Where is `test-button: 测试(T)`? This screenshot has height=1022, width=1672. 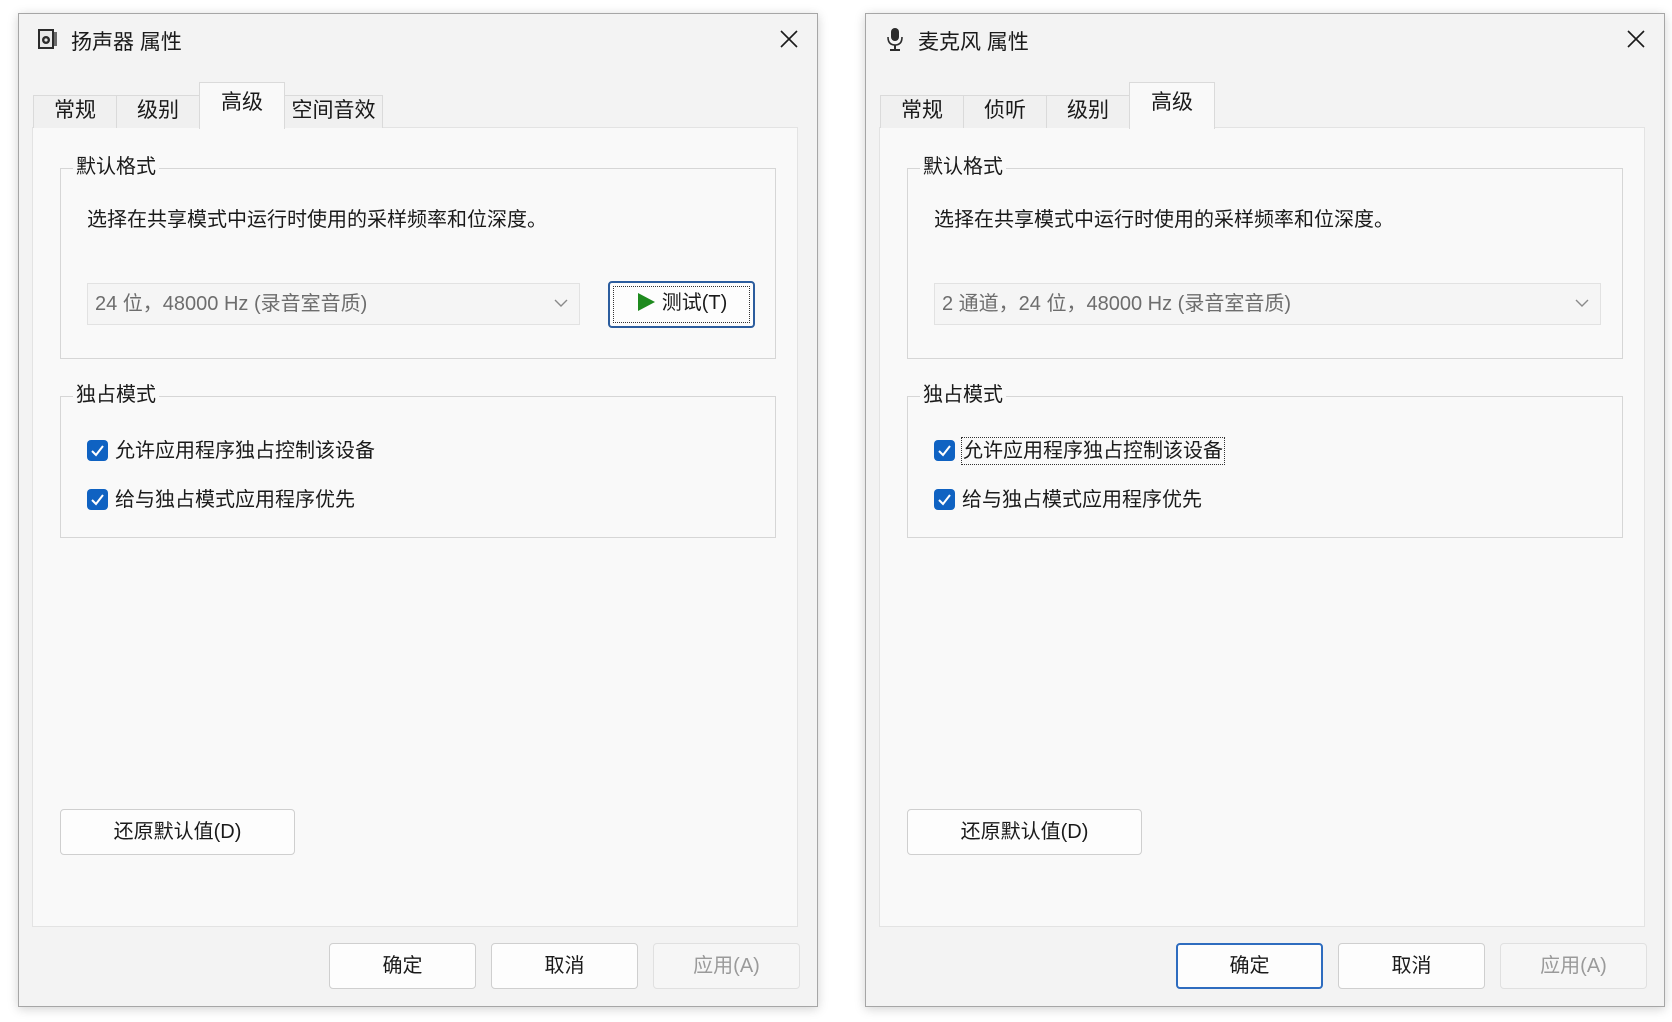 test-button: 测试(T) is located at coordinates (681, 304).